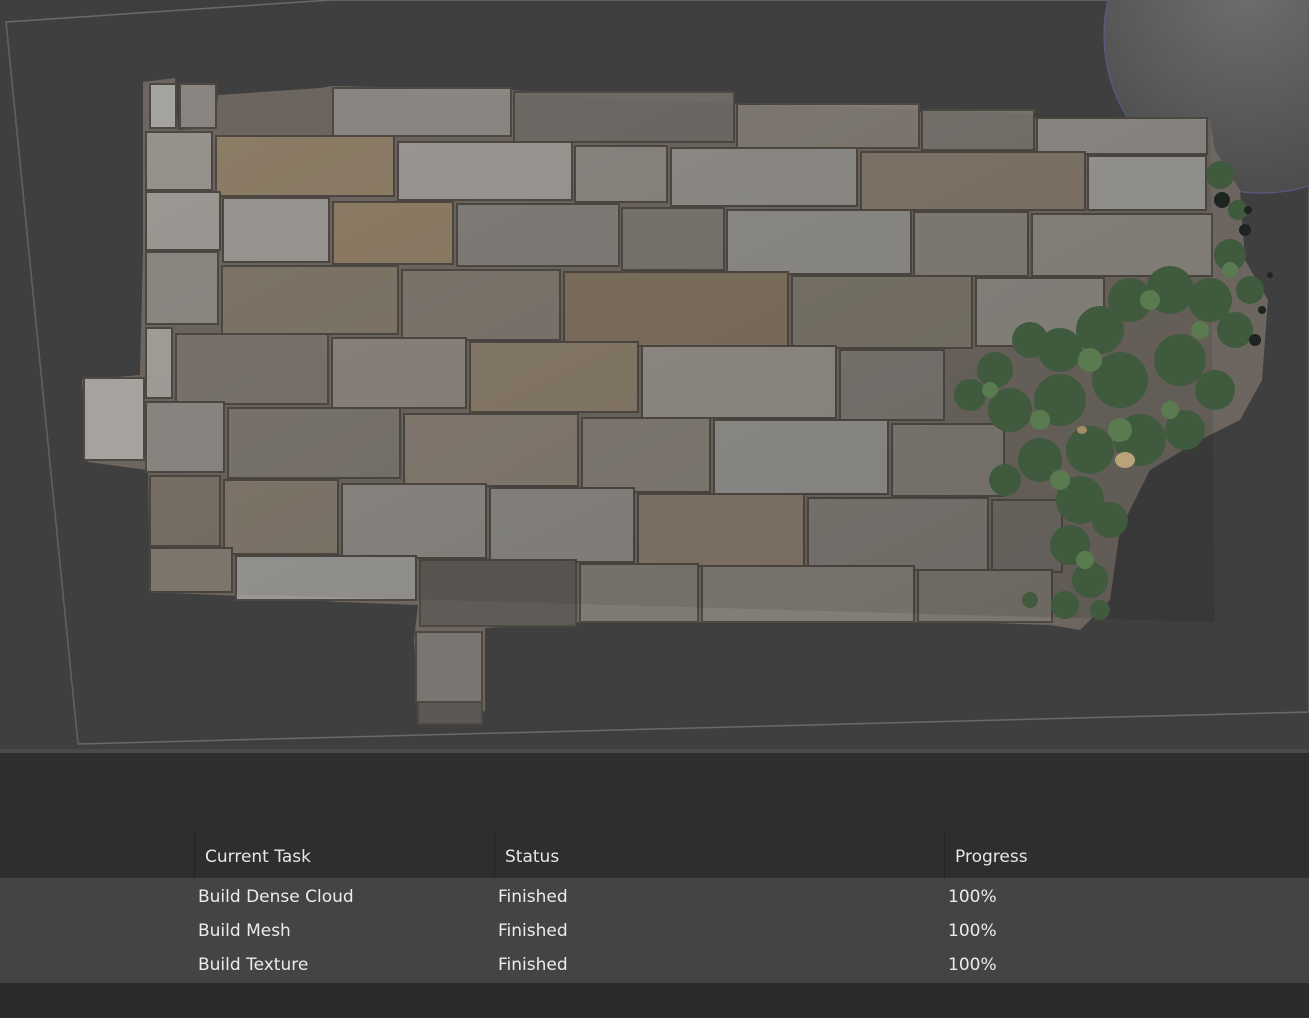 The width and height of the screenshot is (1309, 1018). Describe the element at coordinates (654, 896) in the screenshot. I see `table-row: Build Dense Cloud Finished 100%` at that location.